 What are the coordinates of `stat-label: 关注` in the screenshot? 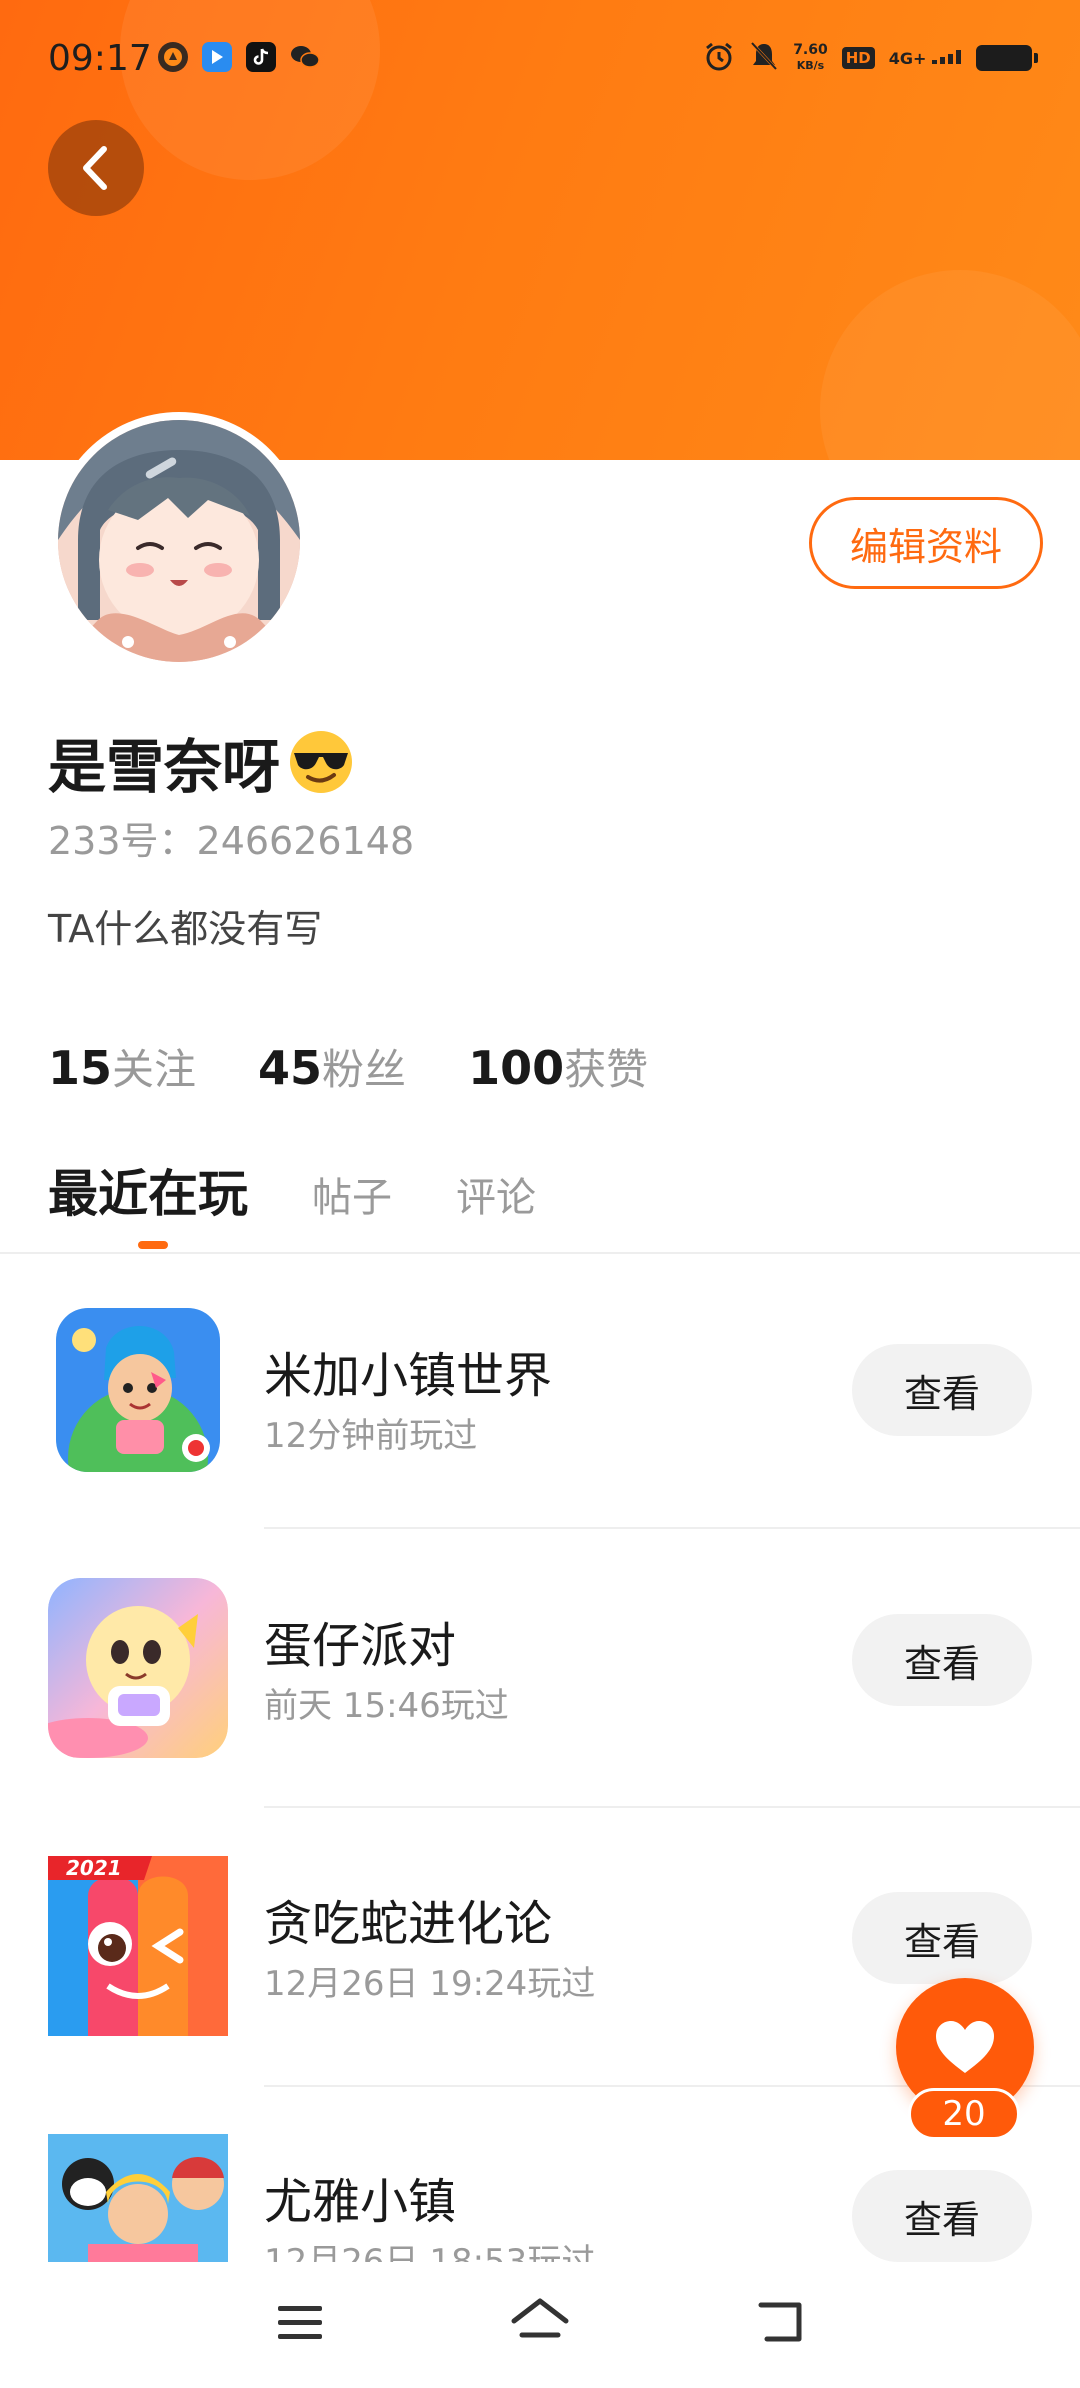 It's located at (154, 1069).